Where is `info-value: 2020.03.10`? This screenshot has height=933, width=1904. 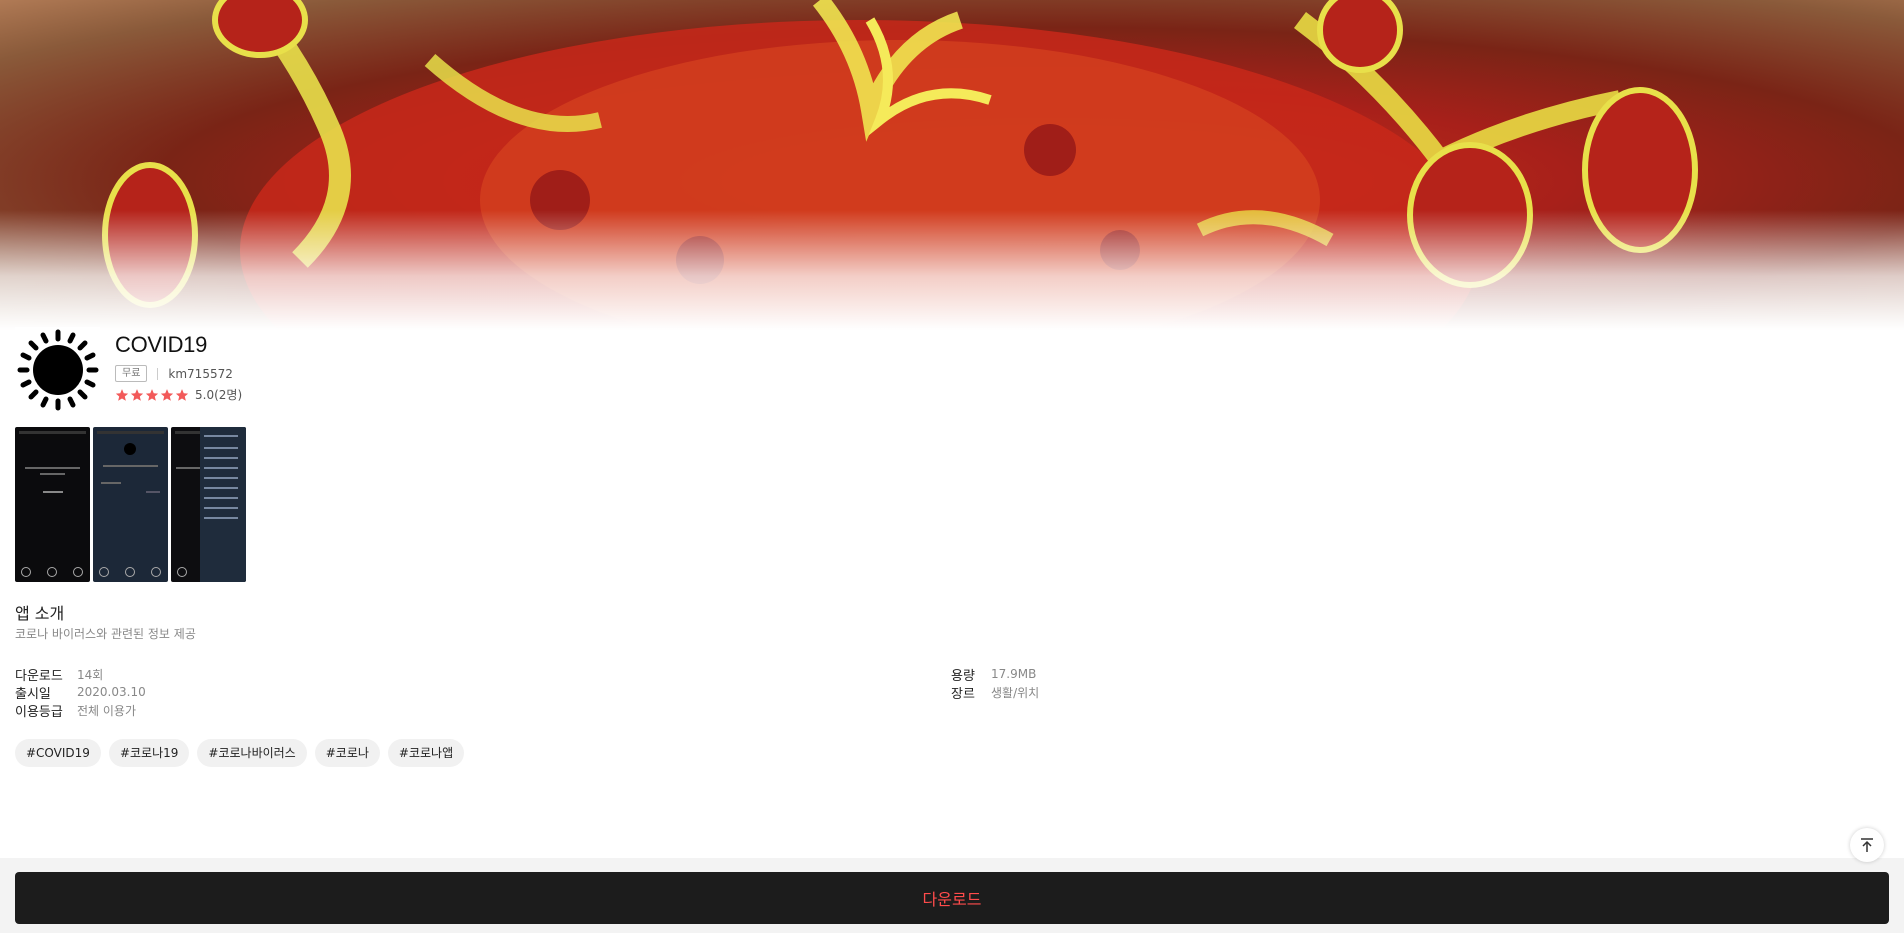
info-value: 2020.03.10 is located at coordinates (111, 692).